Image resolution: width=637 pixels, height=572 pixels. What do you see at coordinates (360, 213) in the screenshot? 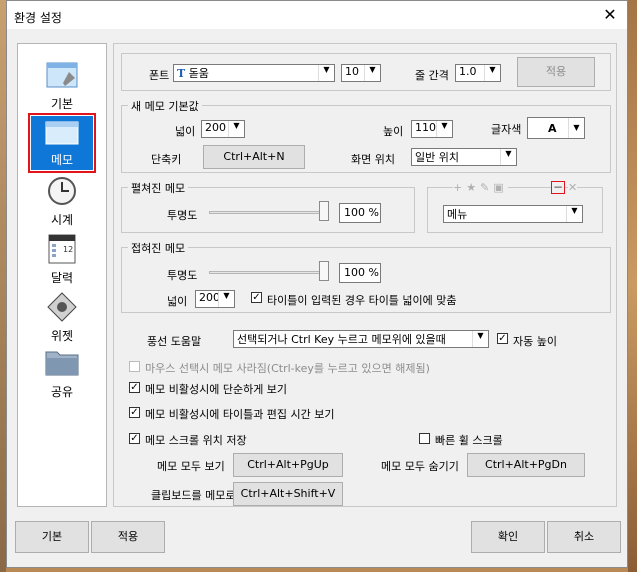
I see `expanded-opacity-value: 100 %` at bounding box center [360, 213].